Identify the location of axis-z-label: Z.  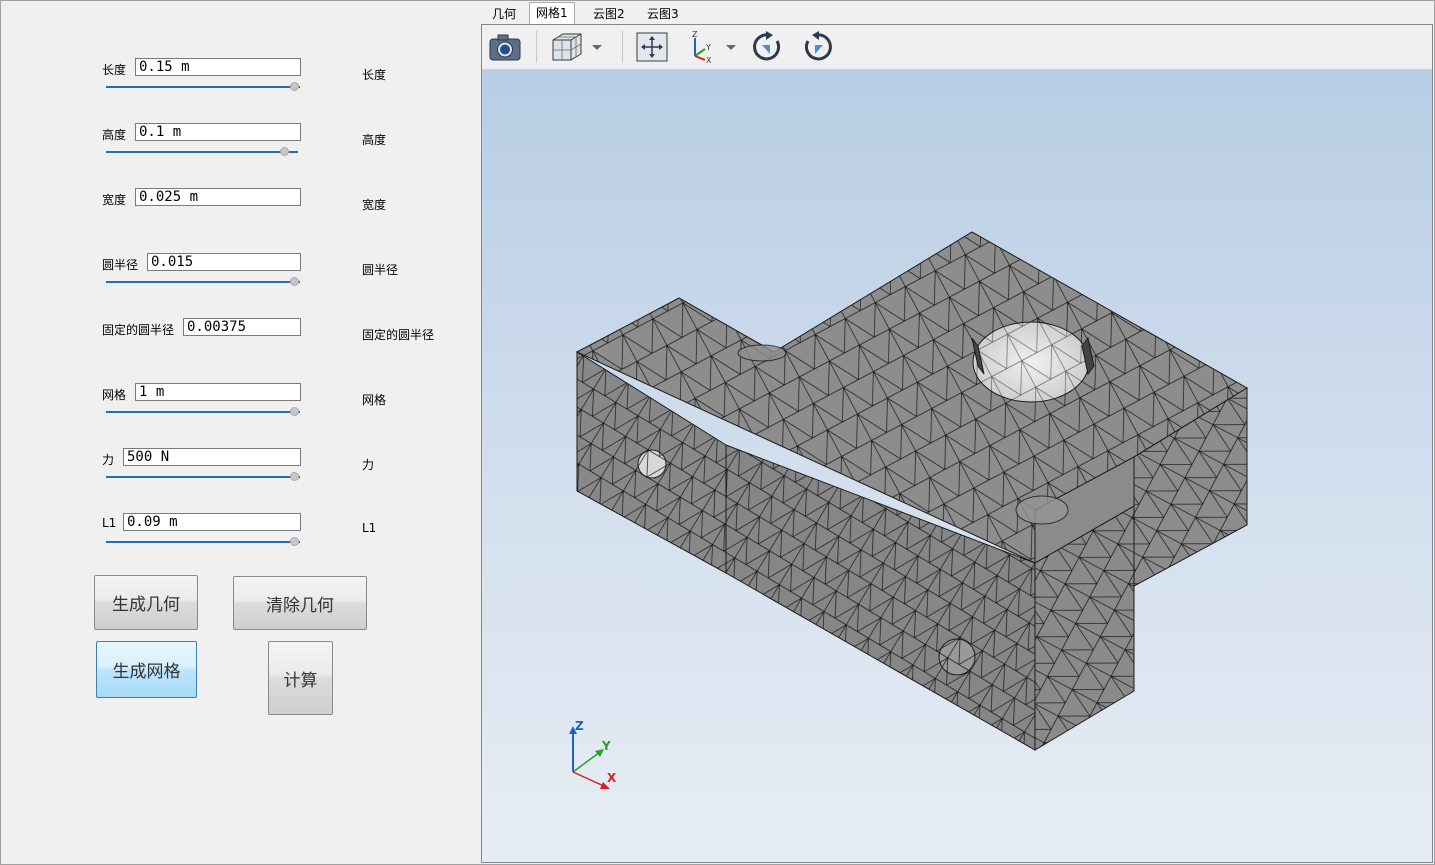
(579, 726).